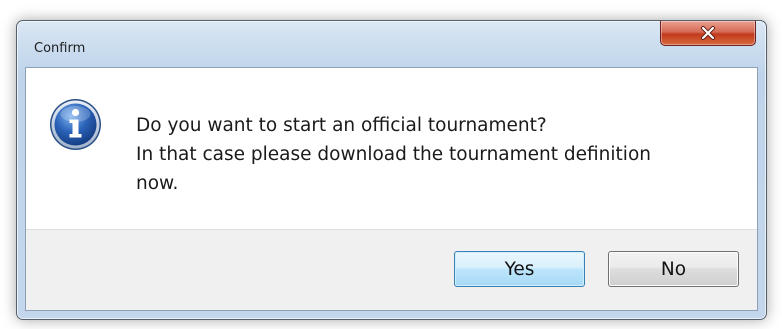 The width and height of the screenshot is (782, 329). I want to click on title-bar: Confirm, so click(391, 44).